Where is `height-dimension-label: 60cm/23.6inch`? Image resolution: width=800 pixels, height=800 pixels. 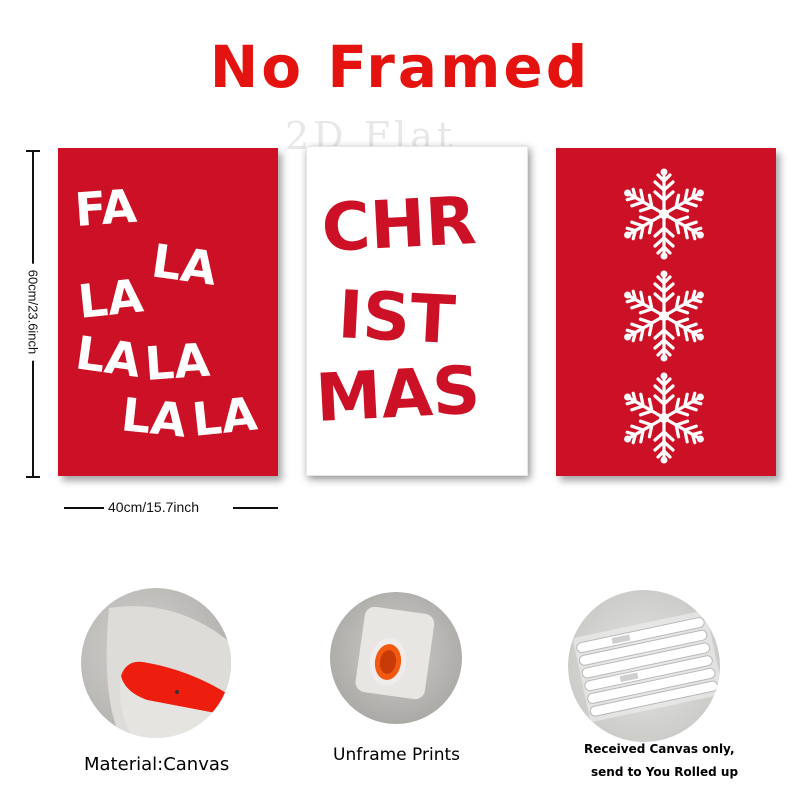
height-dimension-label: 60cm/23.6inch is located at coordinates (33, 312).